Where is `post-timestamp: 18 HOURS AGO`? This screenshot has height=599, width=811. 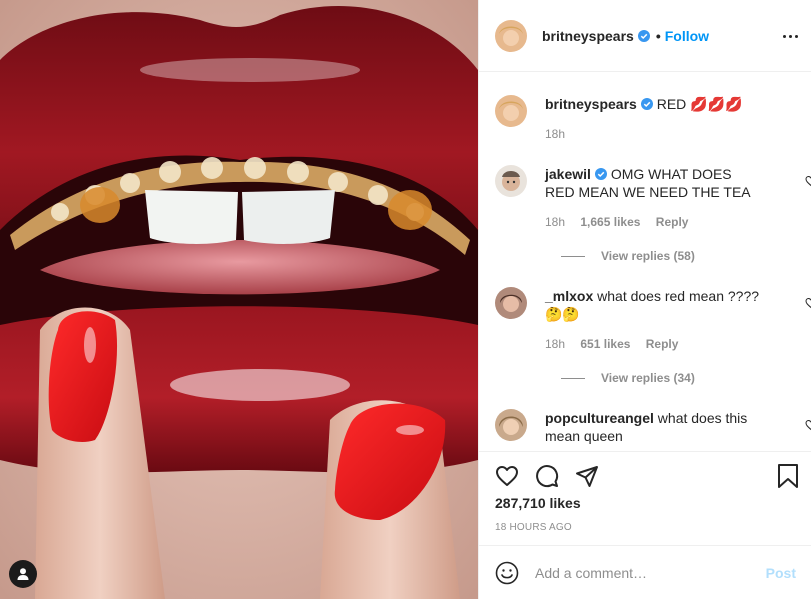
post-timestamp: 18 HOURS AGO is located at coordinates (533, 527).